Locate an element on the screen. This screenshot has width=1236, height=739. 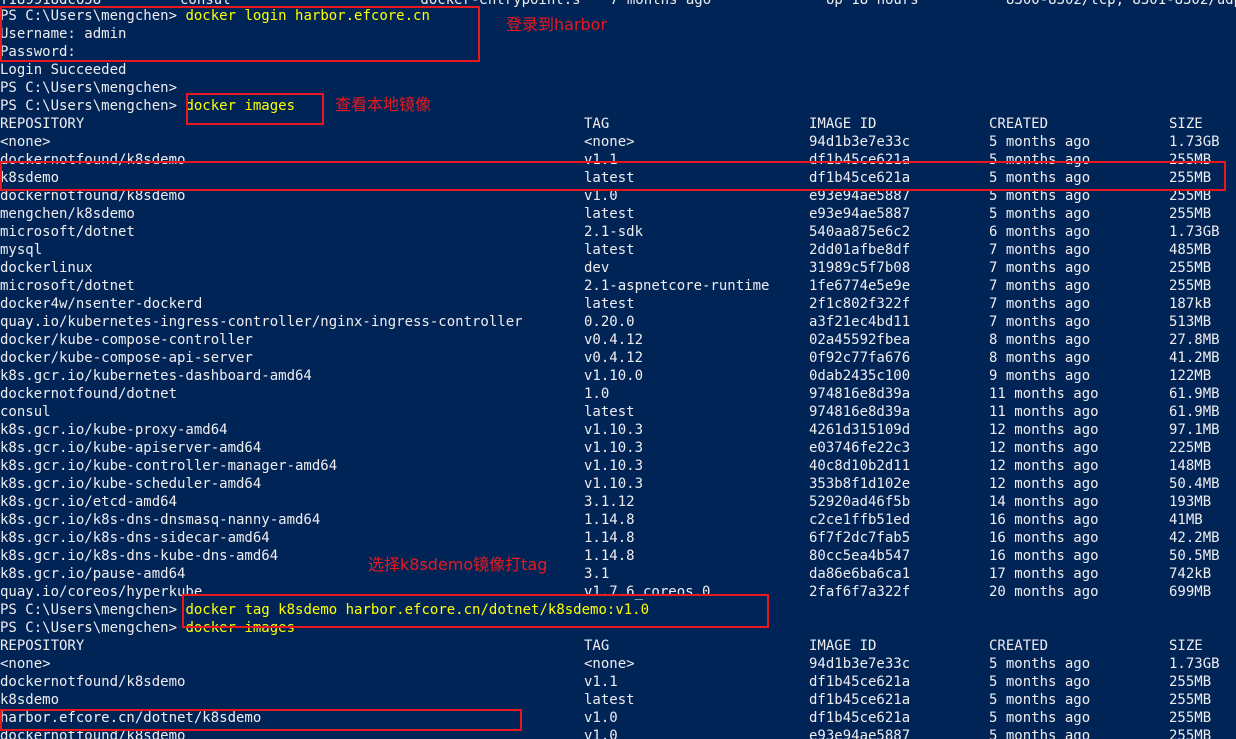
cell-id: 94d1b3e7e33c is located at coordinates (860, 142).